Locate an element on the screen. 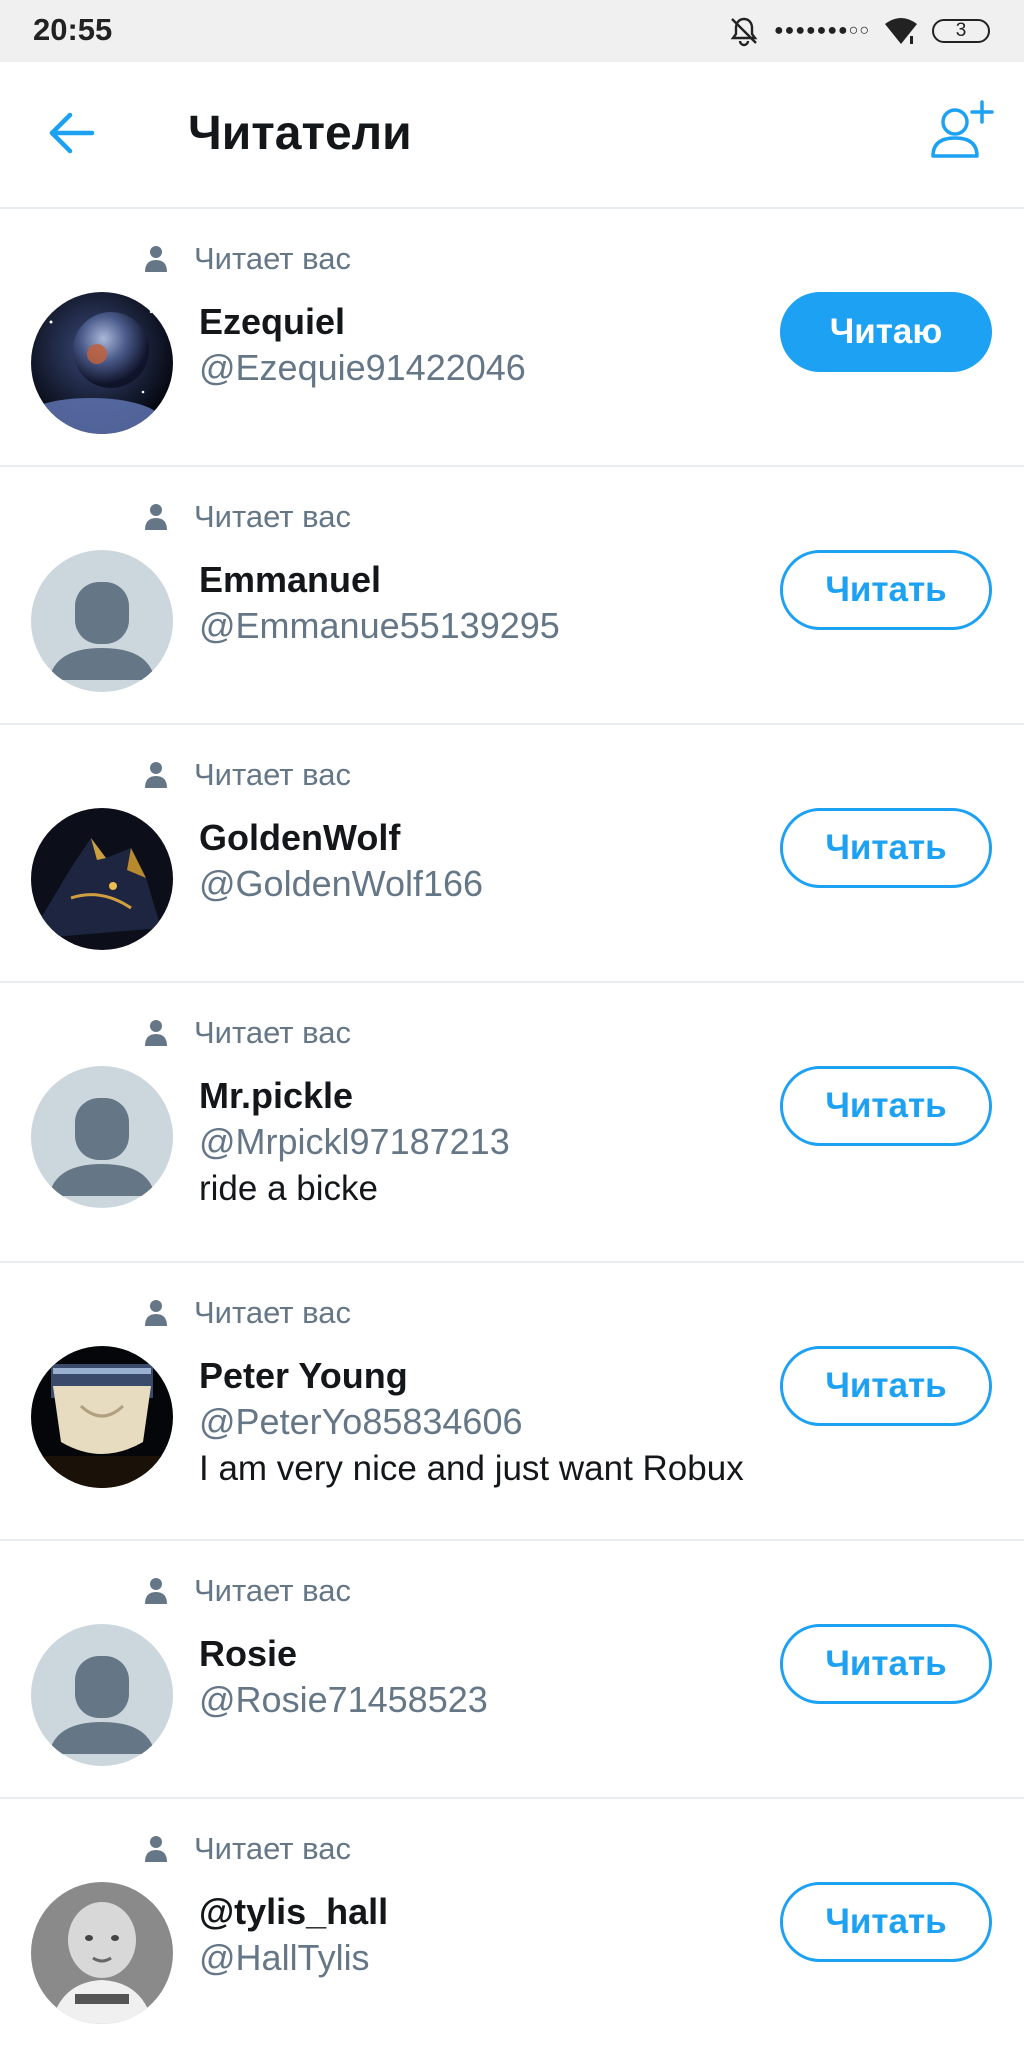 The width and height of the screenshot is (1024, 2057). user-bio: ride a bicke is located at coordinates (288, 1188).